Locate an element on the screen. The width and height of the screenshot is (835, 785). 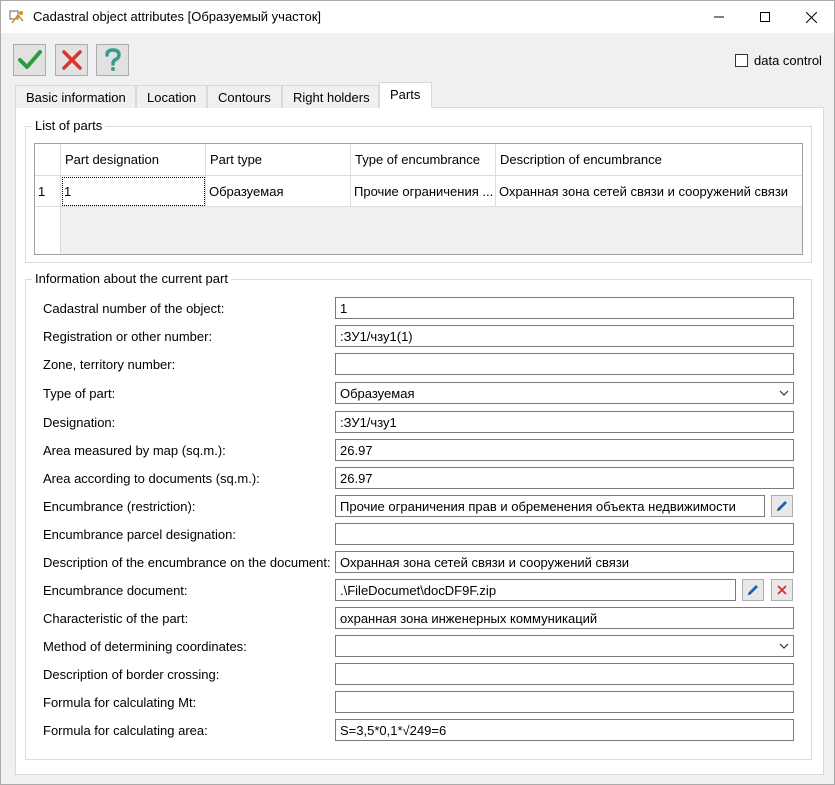
edit-encumbrance-button is located at coordinates (782, 506).